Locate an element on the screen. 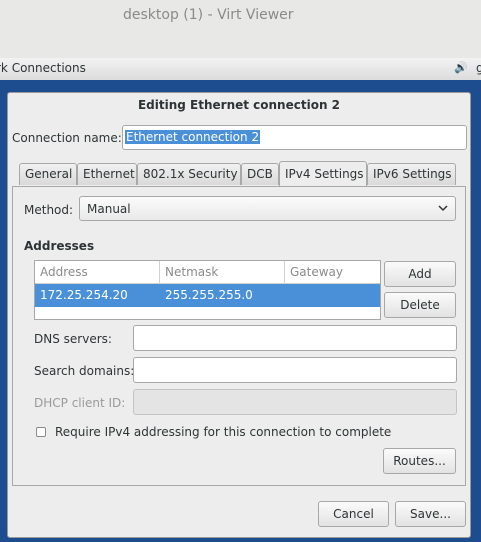 Image resolution: width=481 pixels, height=542 pixels. require-ipv4-checkbox is located at coordinates (41, 432).